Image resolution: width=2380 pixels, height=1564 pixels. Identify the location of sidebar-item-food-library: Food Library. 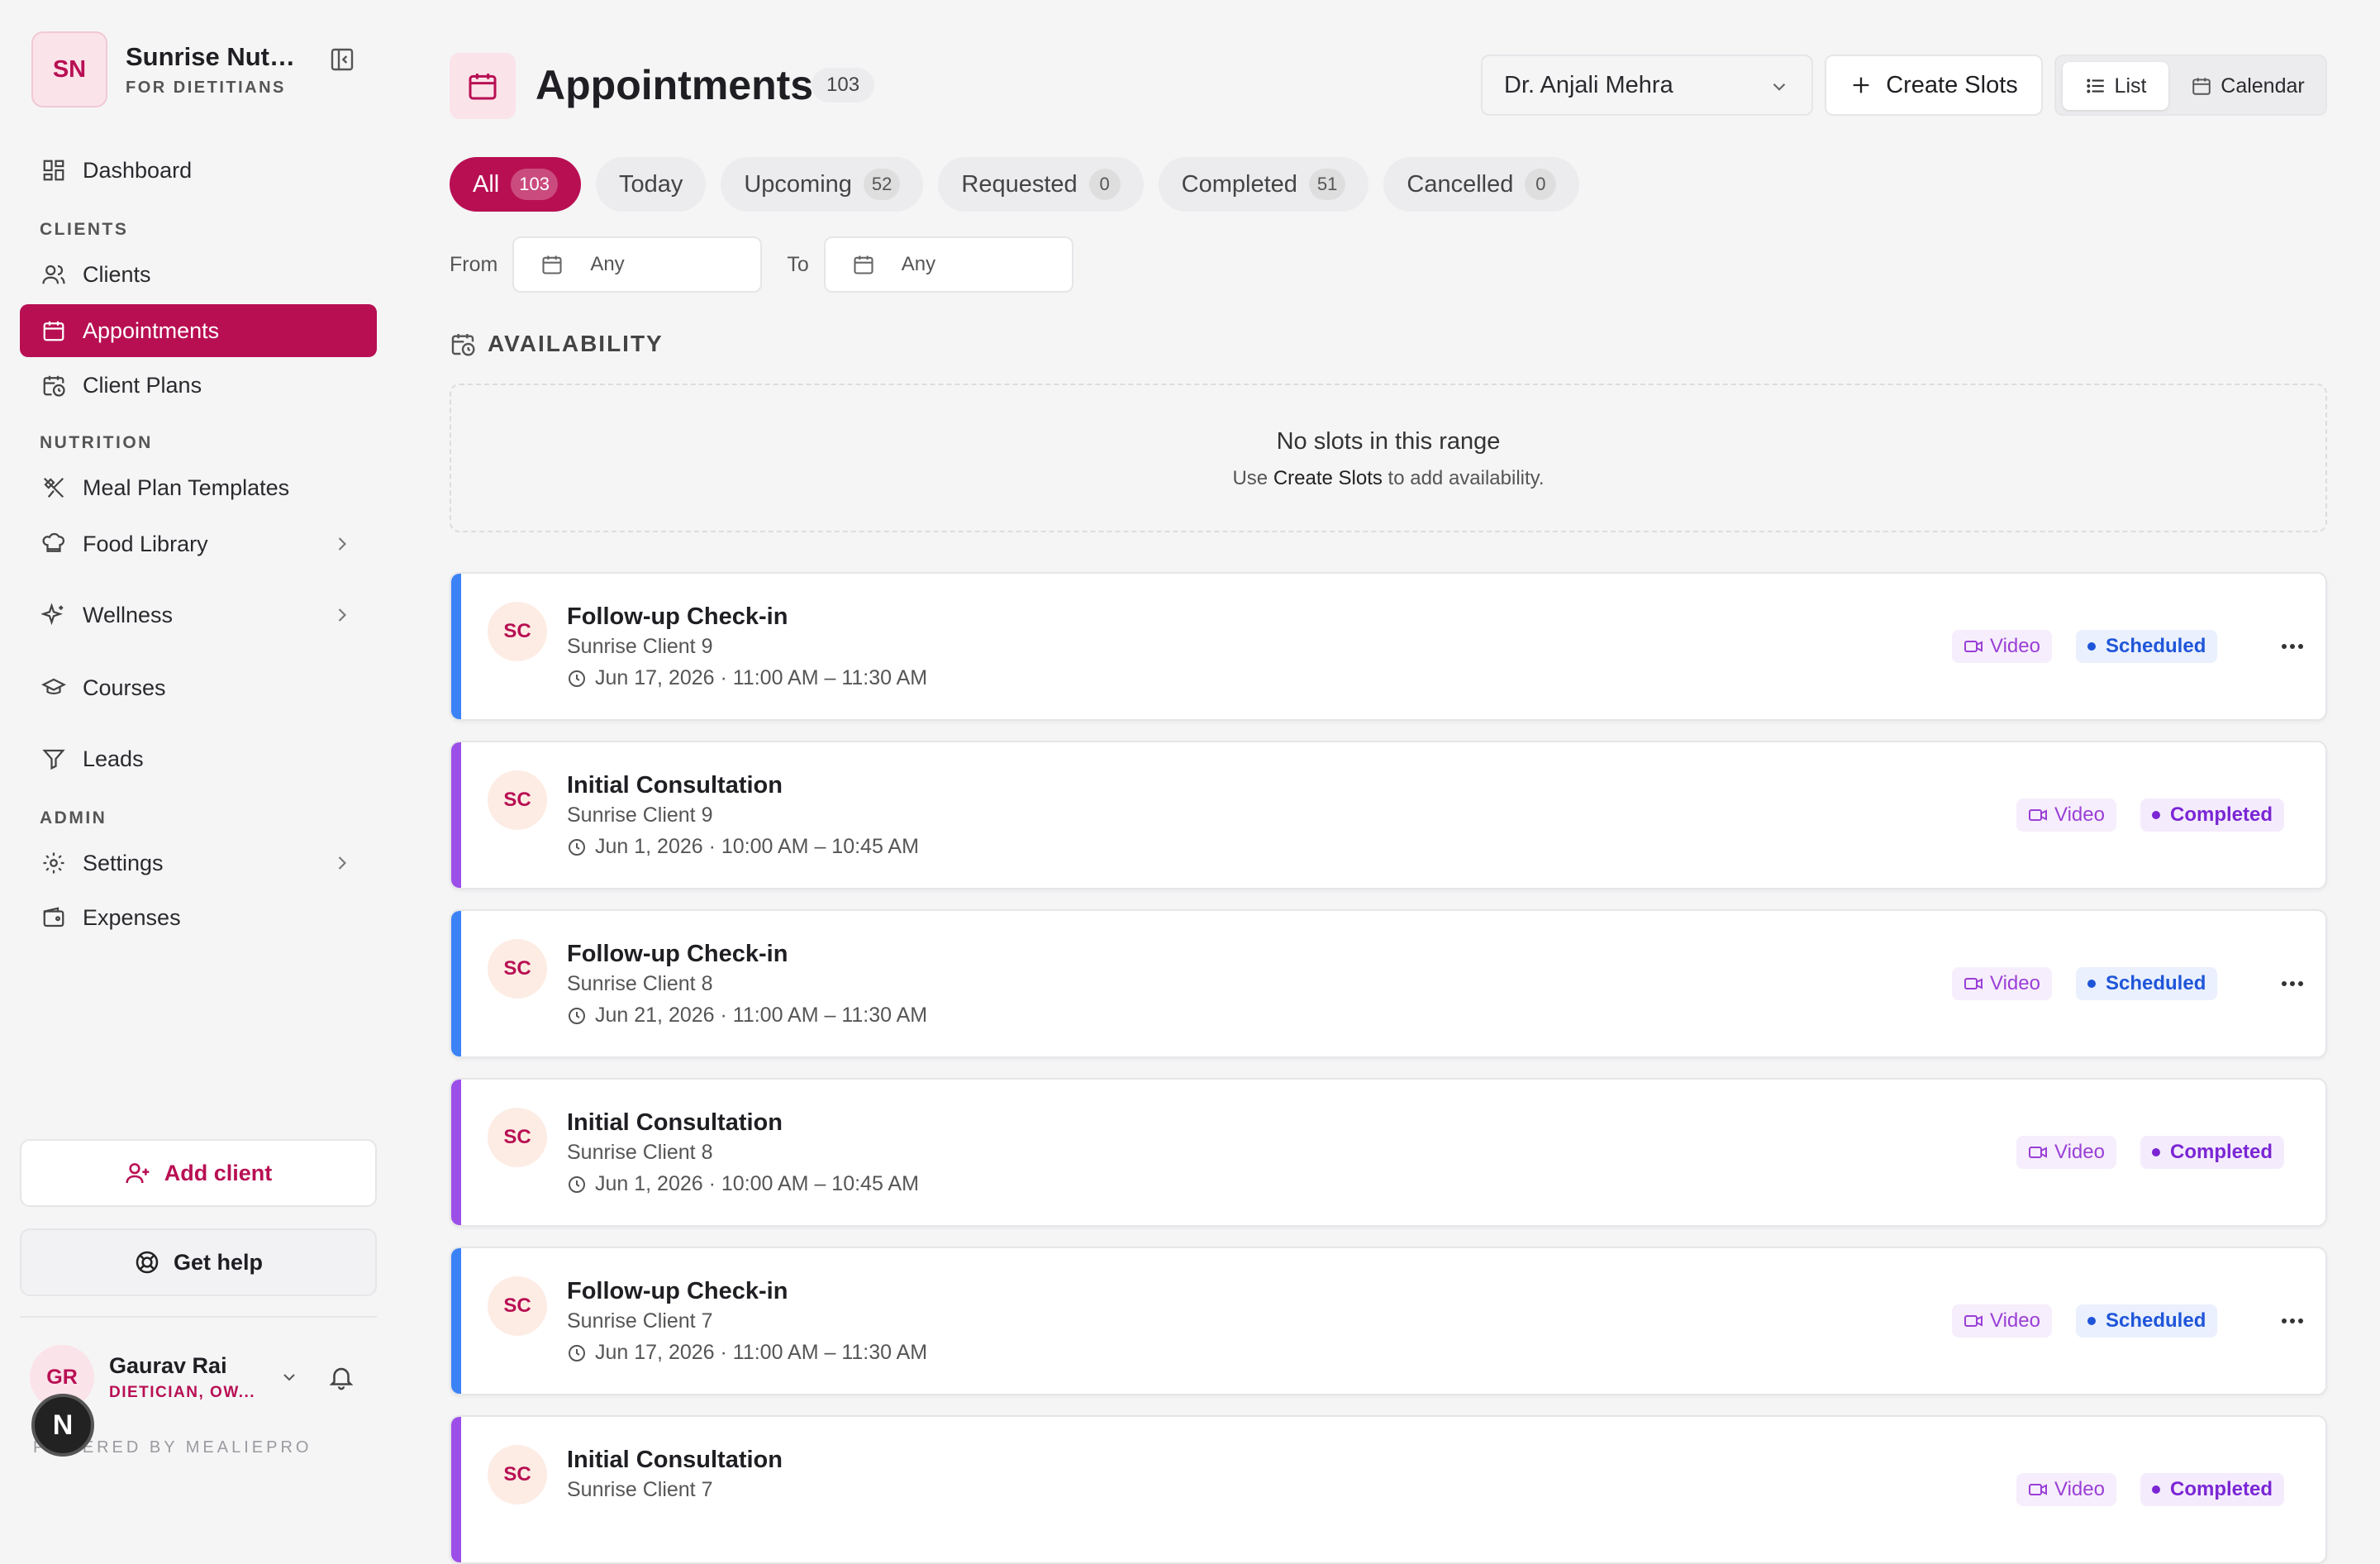
(198, 543).